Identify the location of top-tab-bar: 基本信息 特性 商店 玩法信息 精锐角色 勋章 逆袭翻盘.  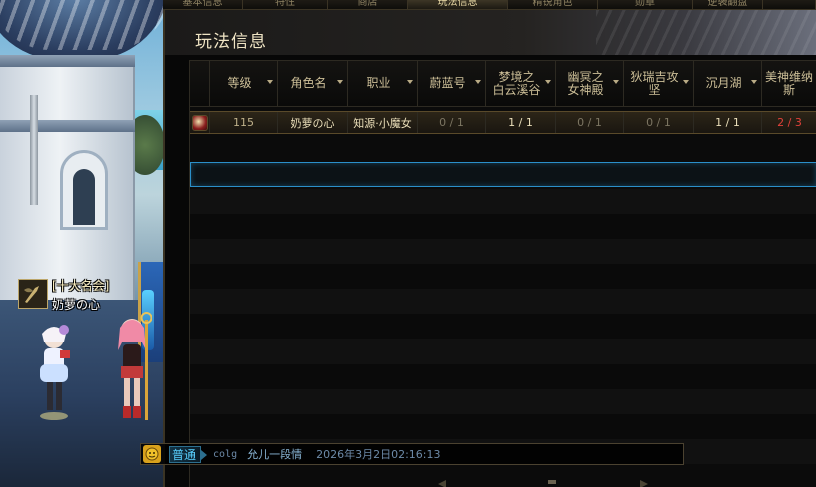
(489, 5).